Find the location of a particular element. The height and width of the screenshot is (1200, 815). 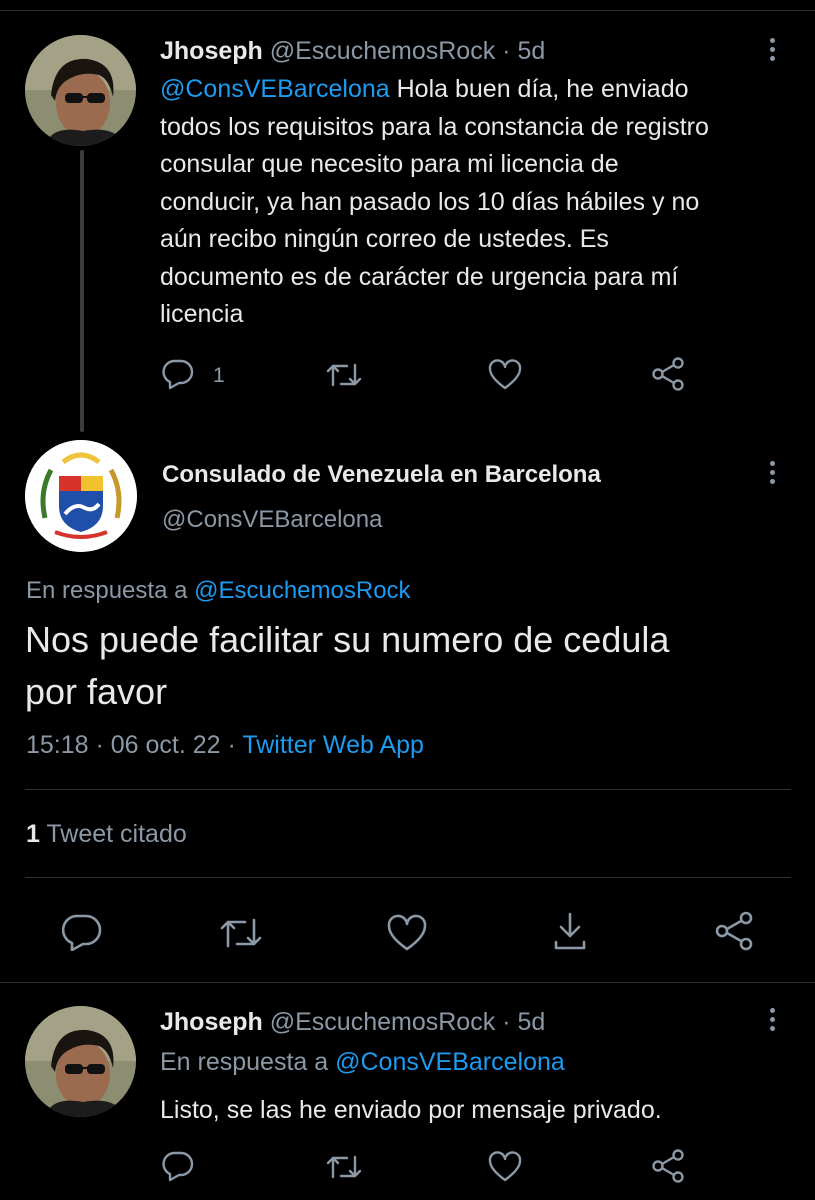

source-app-link: Twitter Web App is located at coordinates (333, 745).